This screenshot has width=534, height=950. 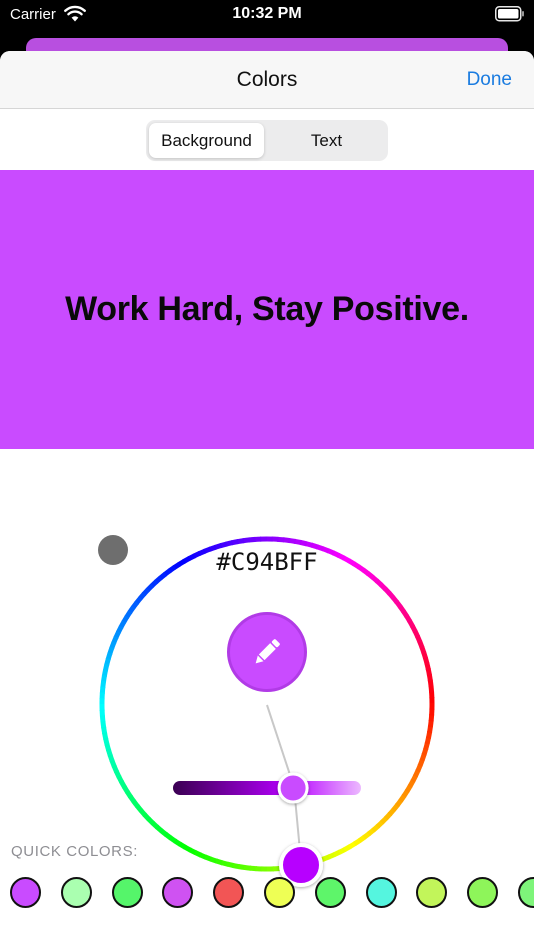 I want to click on done-button: Done, so click(x=489, y=80).